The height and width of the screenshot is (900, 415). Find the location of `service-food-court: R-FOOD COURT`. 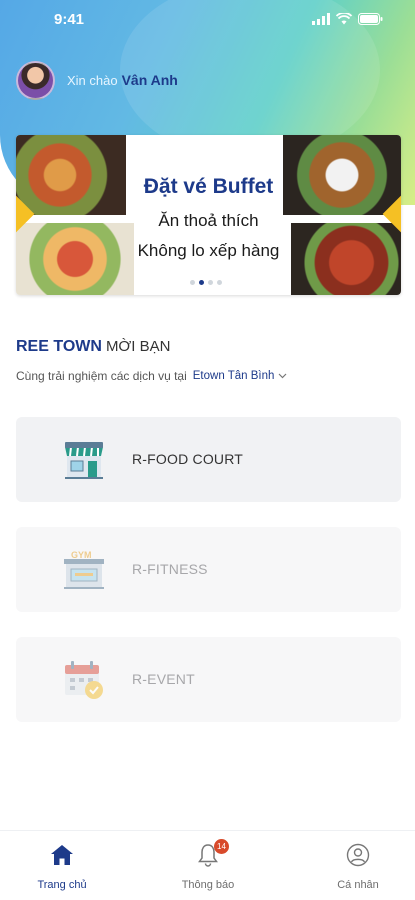

service-food-court: R-FOOD COURT is located at coordinates (208, 459).